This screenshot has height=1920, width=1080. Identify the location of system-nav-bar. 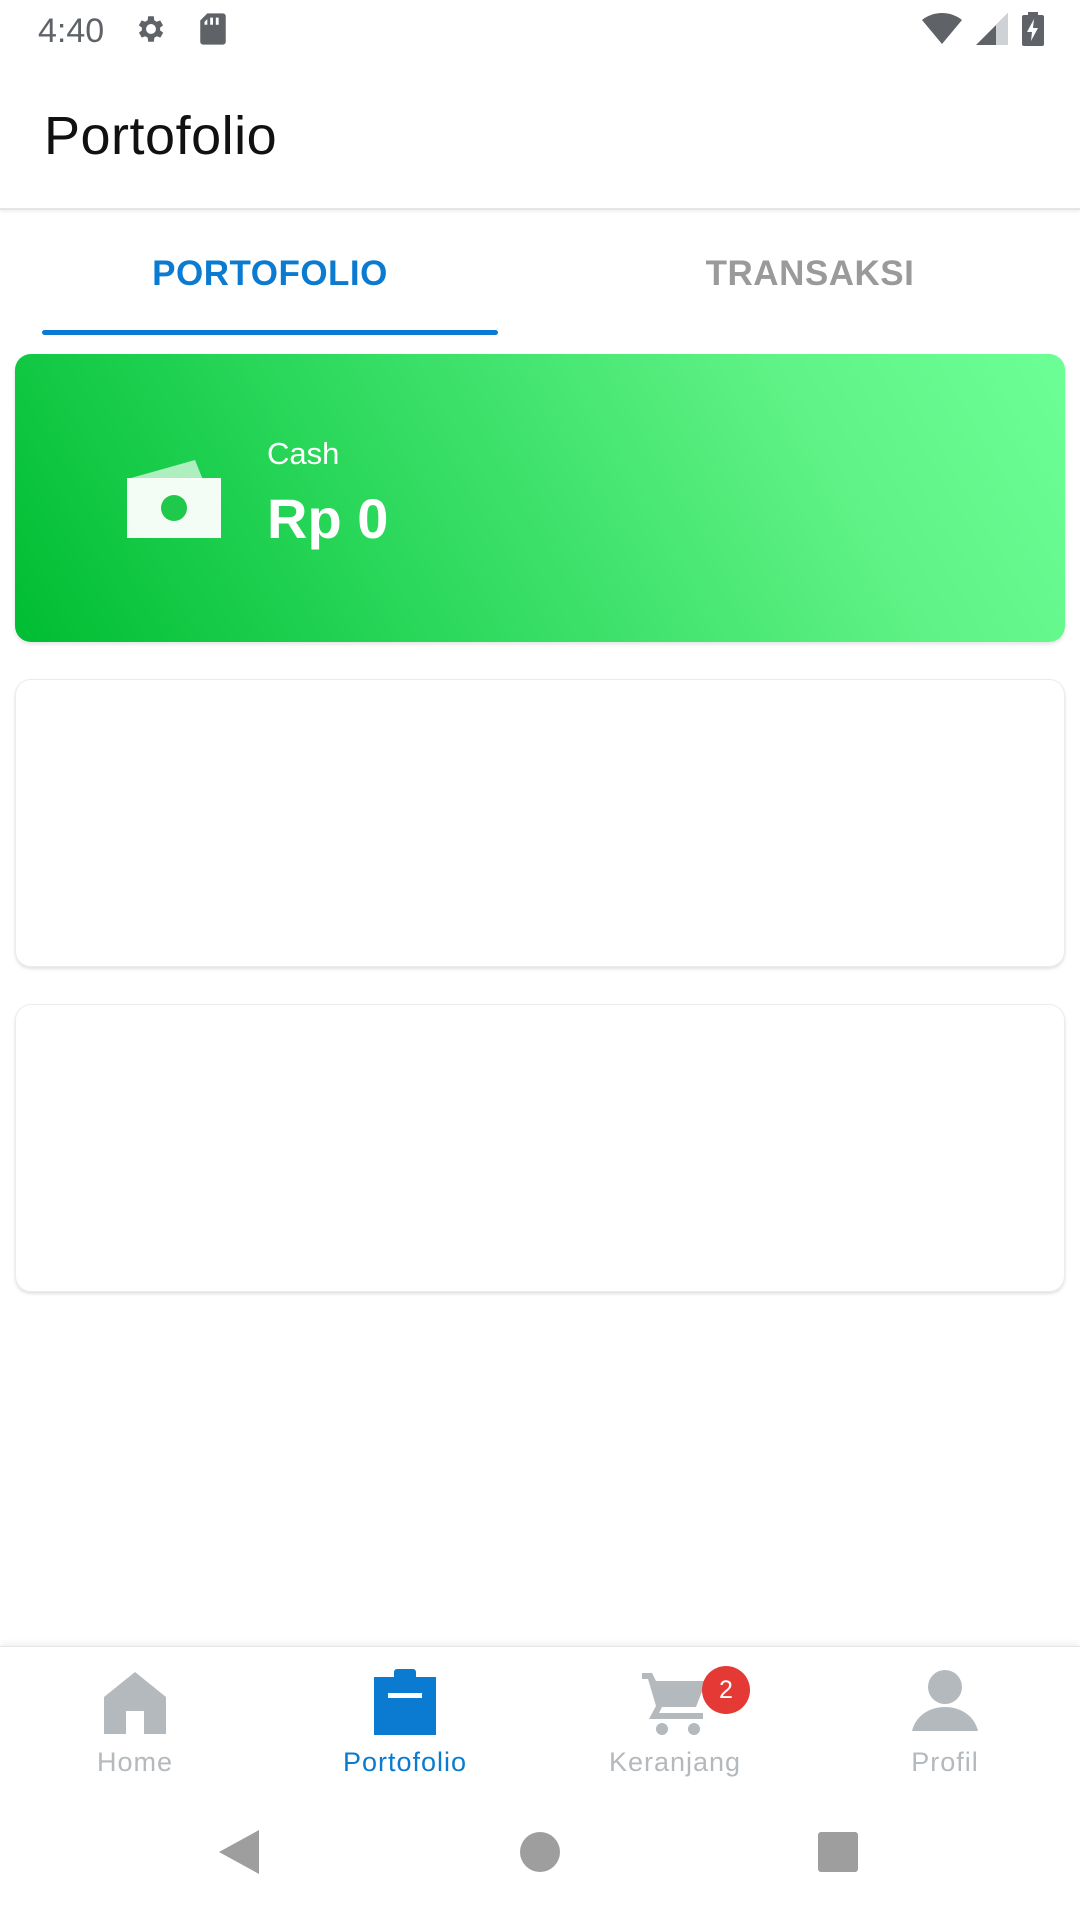
(540, 1854).